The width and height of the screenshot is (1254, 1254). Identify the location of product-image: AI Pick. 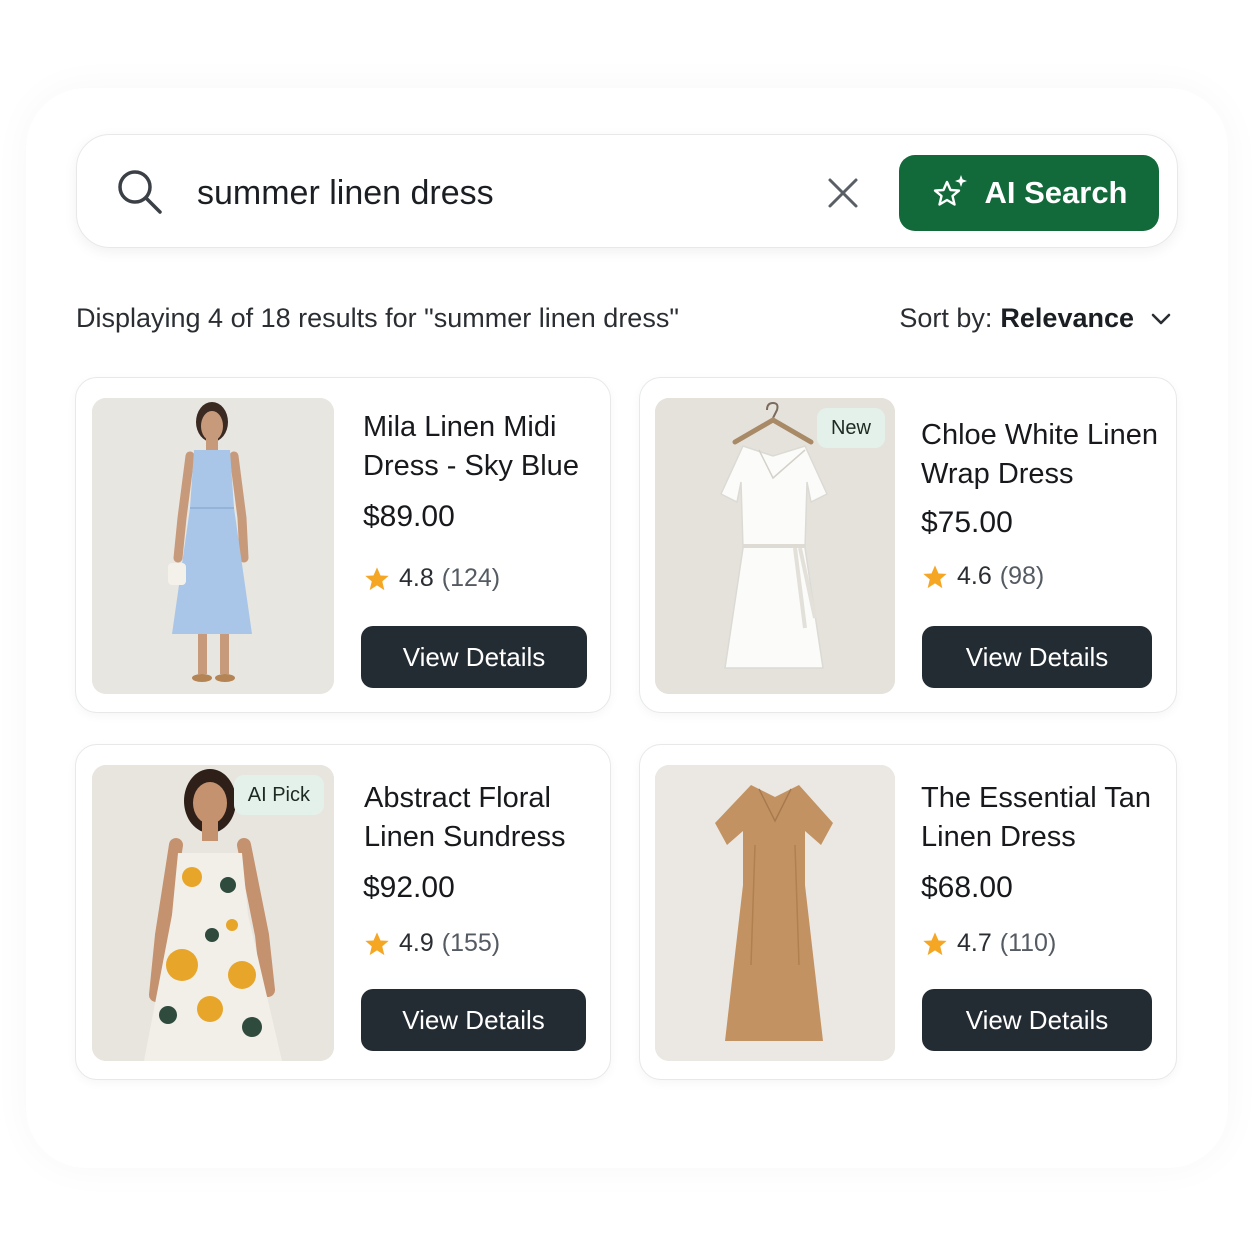
(213, 913).